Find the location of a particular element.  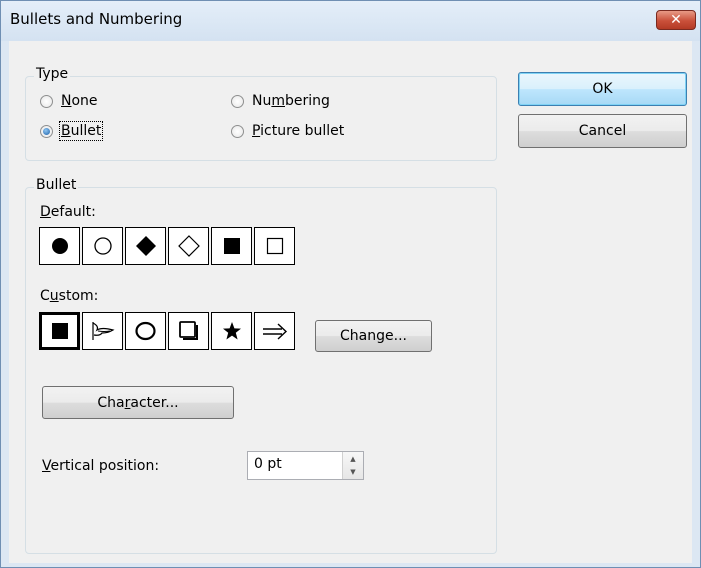

bullet-group-label: Bullet is located at coordinates (56, 185).